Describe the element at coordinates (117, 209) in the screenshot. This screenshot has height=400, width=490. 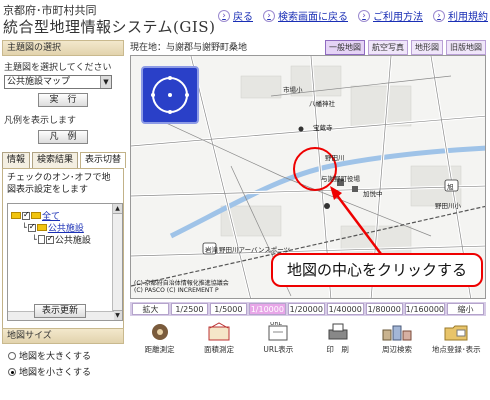
I see `scroll-up-icon: ▲` at that location.